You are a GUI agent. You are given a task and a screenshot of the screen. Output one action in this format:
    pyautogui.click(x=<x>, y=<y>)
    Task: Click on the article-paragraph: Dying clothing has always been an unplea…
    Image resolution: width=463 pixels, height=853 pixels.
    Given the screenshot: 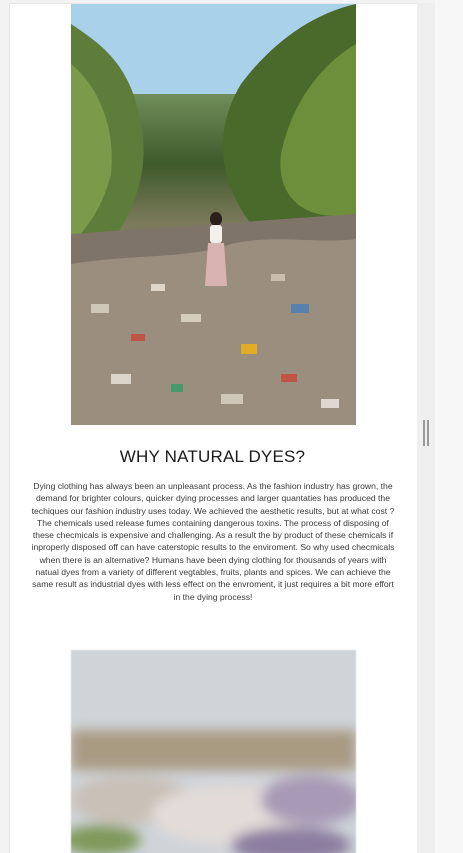 What is the action you would take?
    pyautogui.click(x=213, y=541)
    